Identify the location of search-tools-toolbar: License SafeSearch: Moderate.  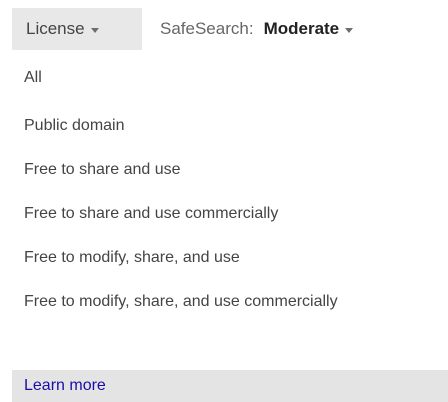
(224, 25).